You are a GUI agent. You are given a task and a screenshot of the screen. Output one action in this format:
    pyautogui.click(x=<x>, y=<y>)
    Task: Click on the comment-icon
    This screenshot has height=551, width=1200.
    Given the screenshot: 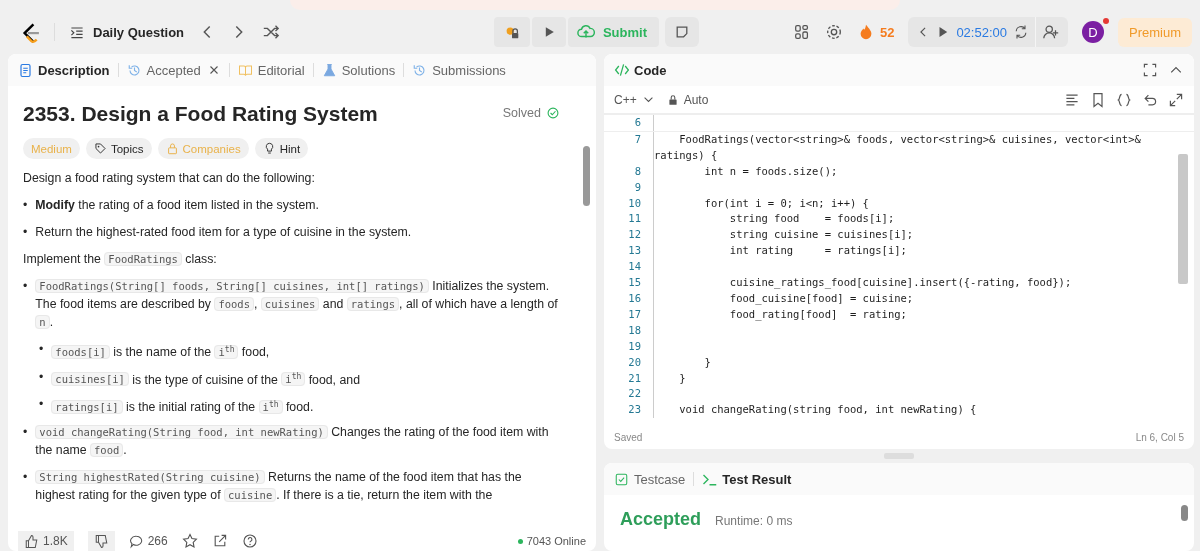 What is the action you would take?
    pyautogui.click(x=136, y=541)
    